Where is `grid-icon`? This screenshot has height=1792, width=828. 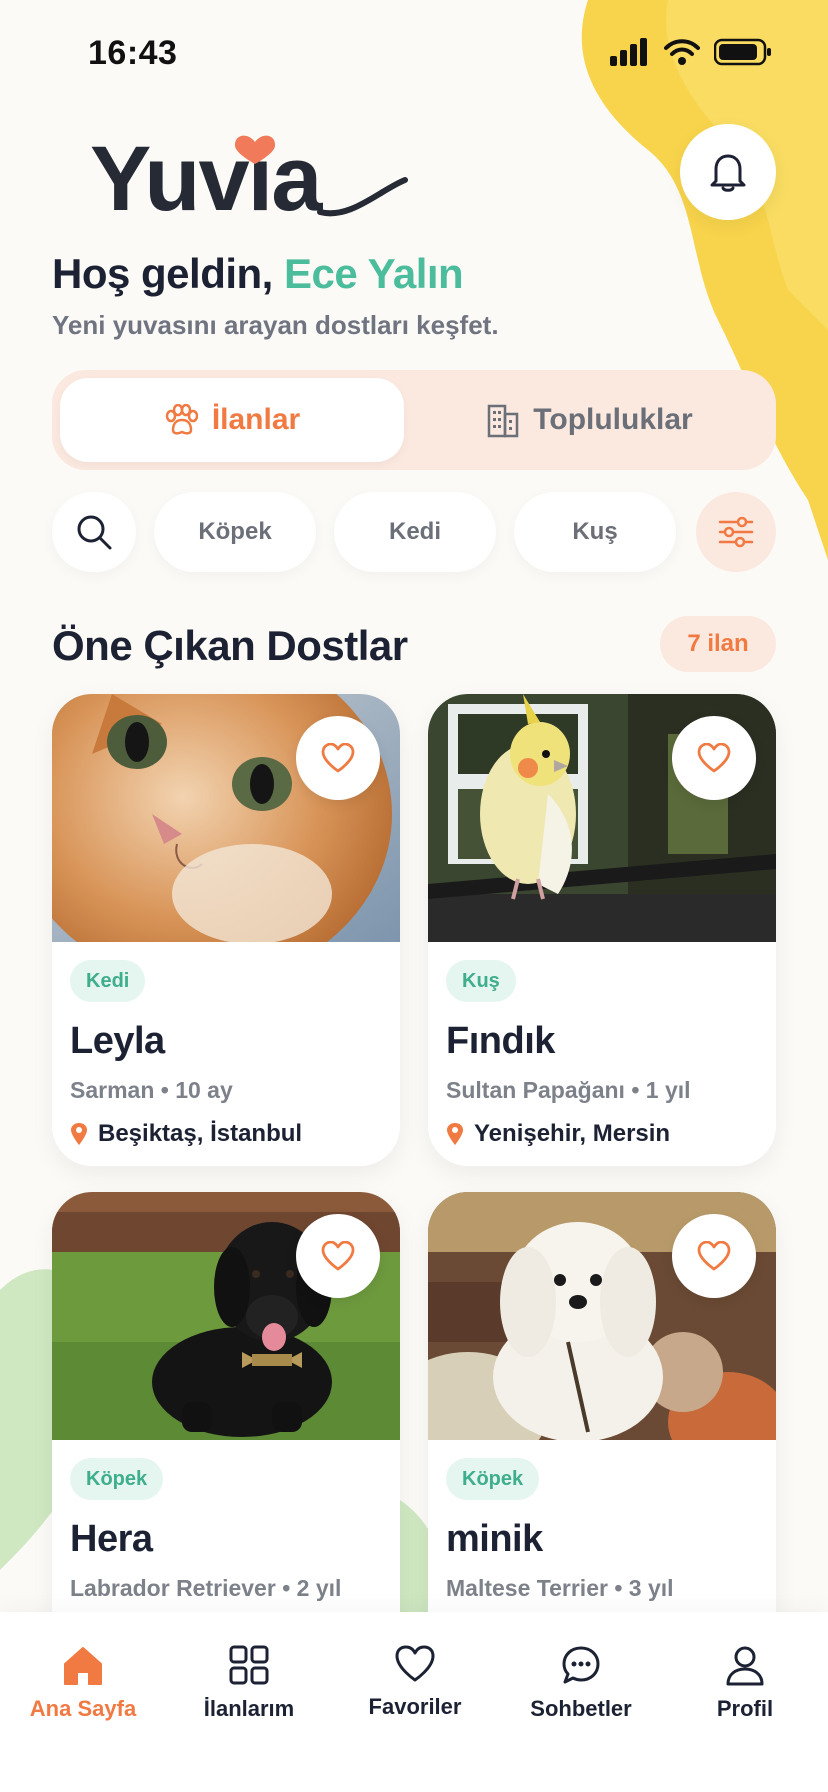
grid-icon is located at coordinates (249, 1665).